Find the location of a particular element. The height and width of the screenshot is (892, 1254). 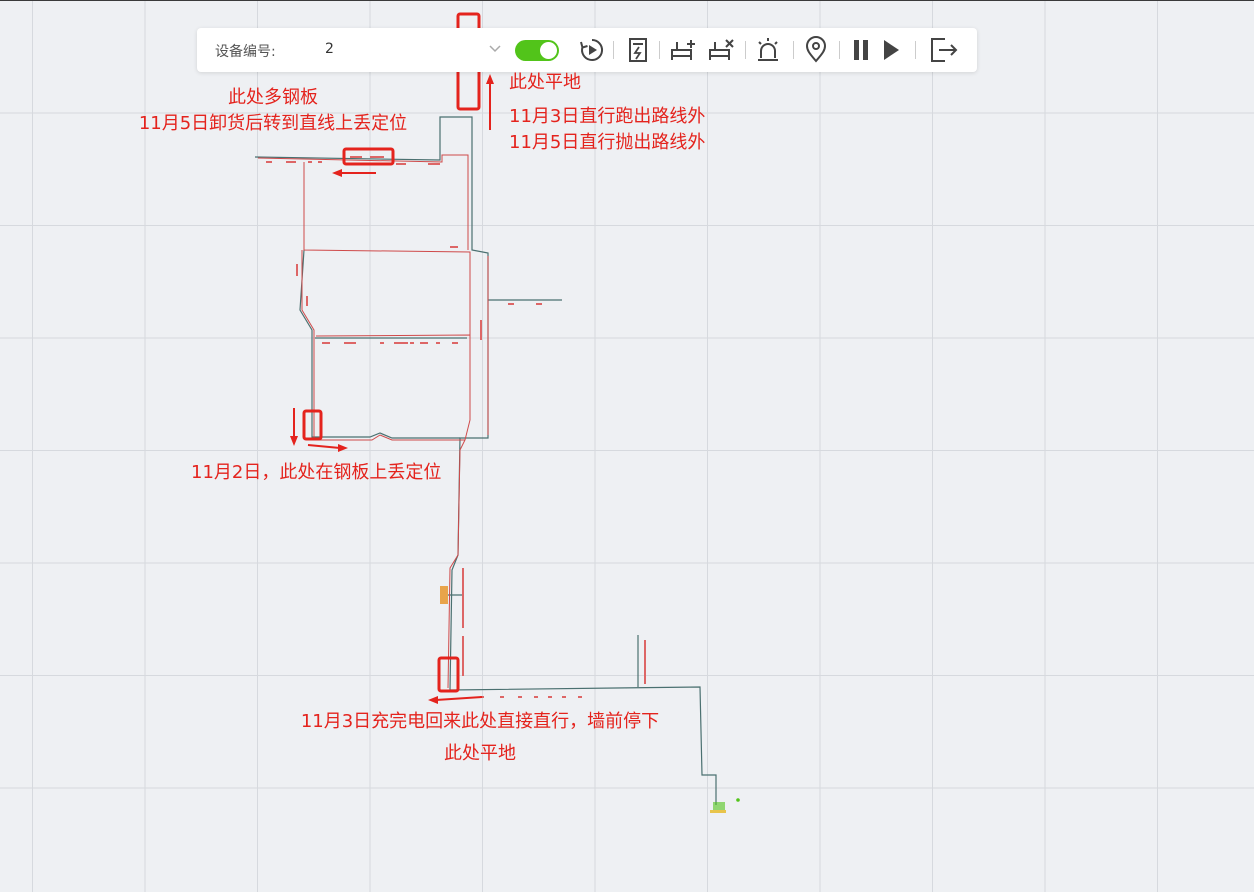

toggle-knob is located at coordinates (548, 50).